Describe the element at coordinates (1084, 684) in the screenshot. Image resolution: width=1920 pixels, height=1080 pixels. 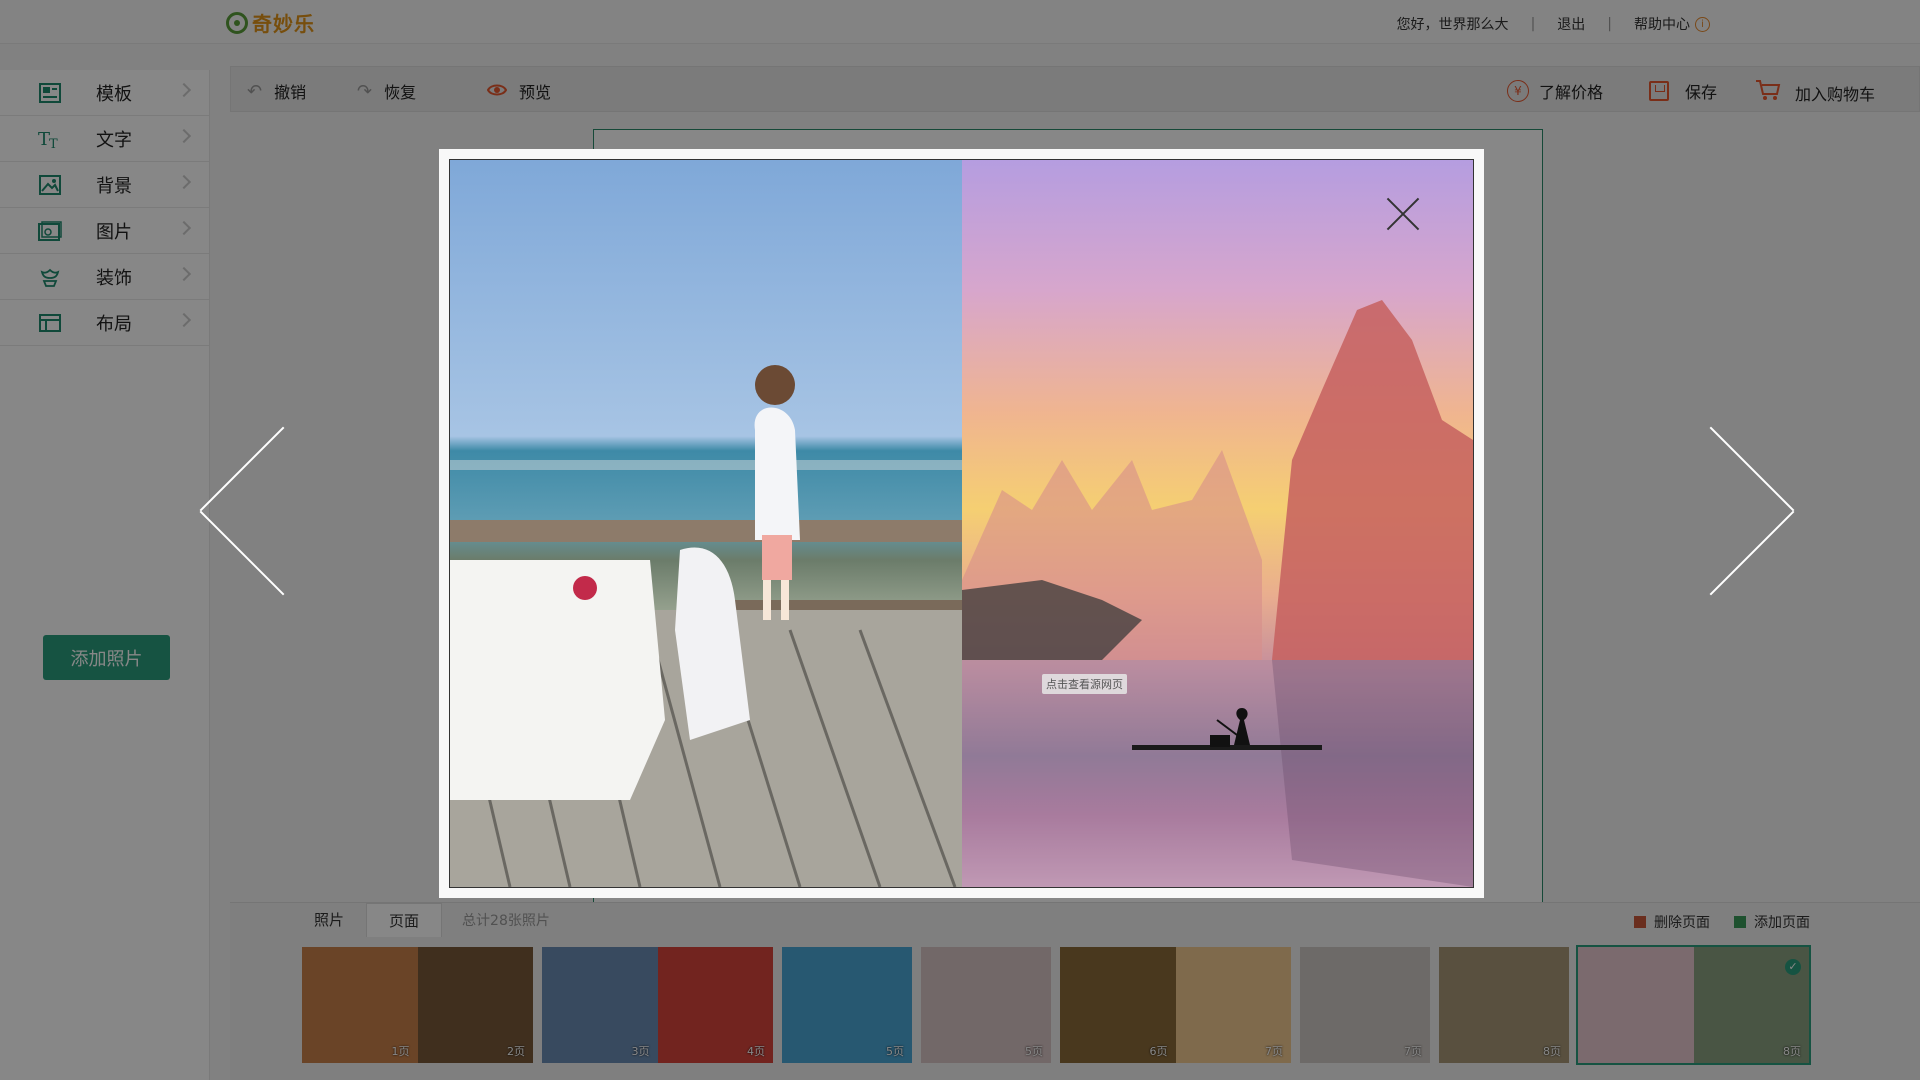
I see `view-source-link: 点击查看源网页` at that location.